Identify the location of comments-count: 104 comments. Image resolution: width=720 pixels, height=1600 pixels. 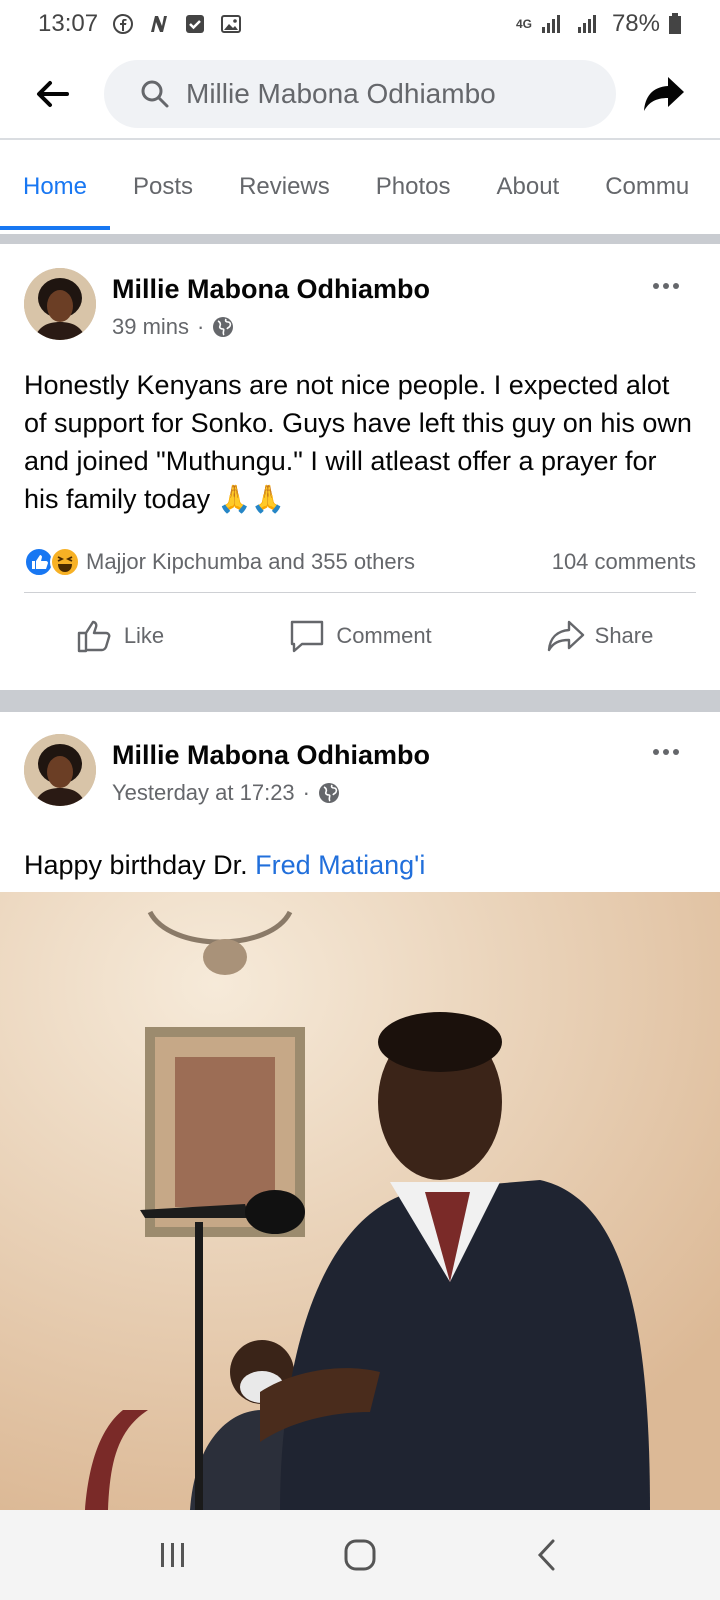
(624, 562).